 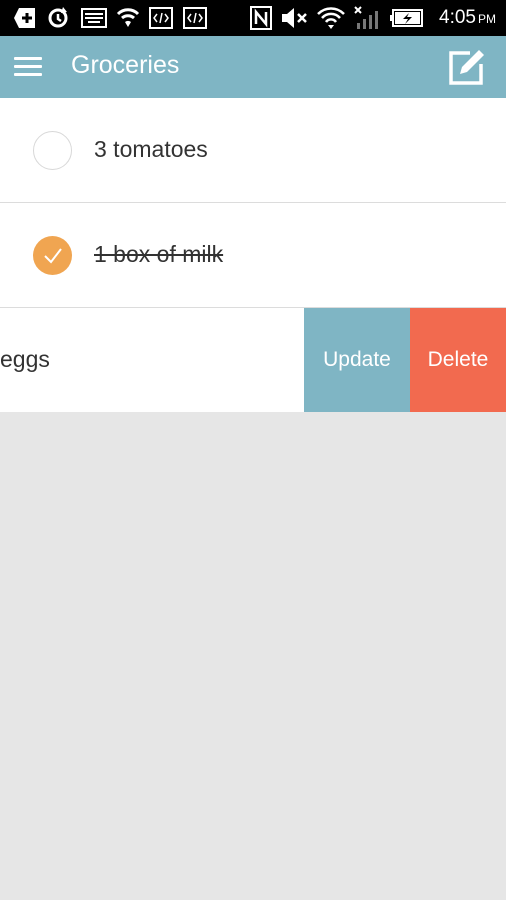 I want to click on app-bar: Groceries, so click(x=253, y=67).